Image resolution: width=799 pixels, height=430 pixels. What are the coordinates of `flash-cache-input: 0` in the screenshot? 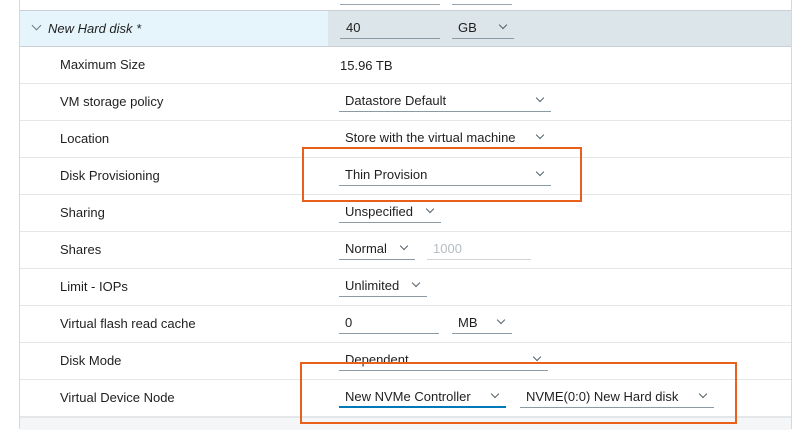 It's located at (389, 323).